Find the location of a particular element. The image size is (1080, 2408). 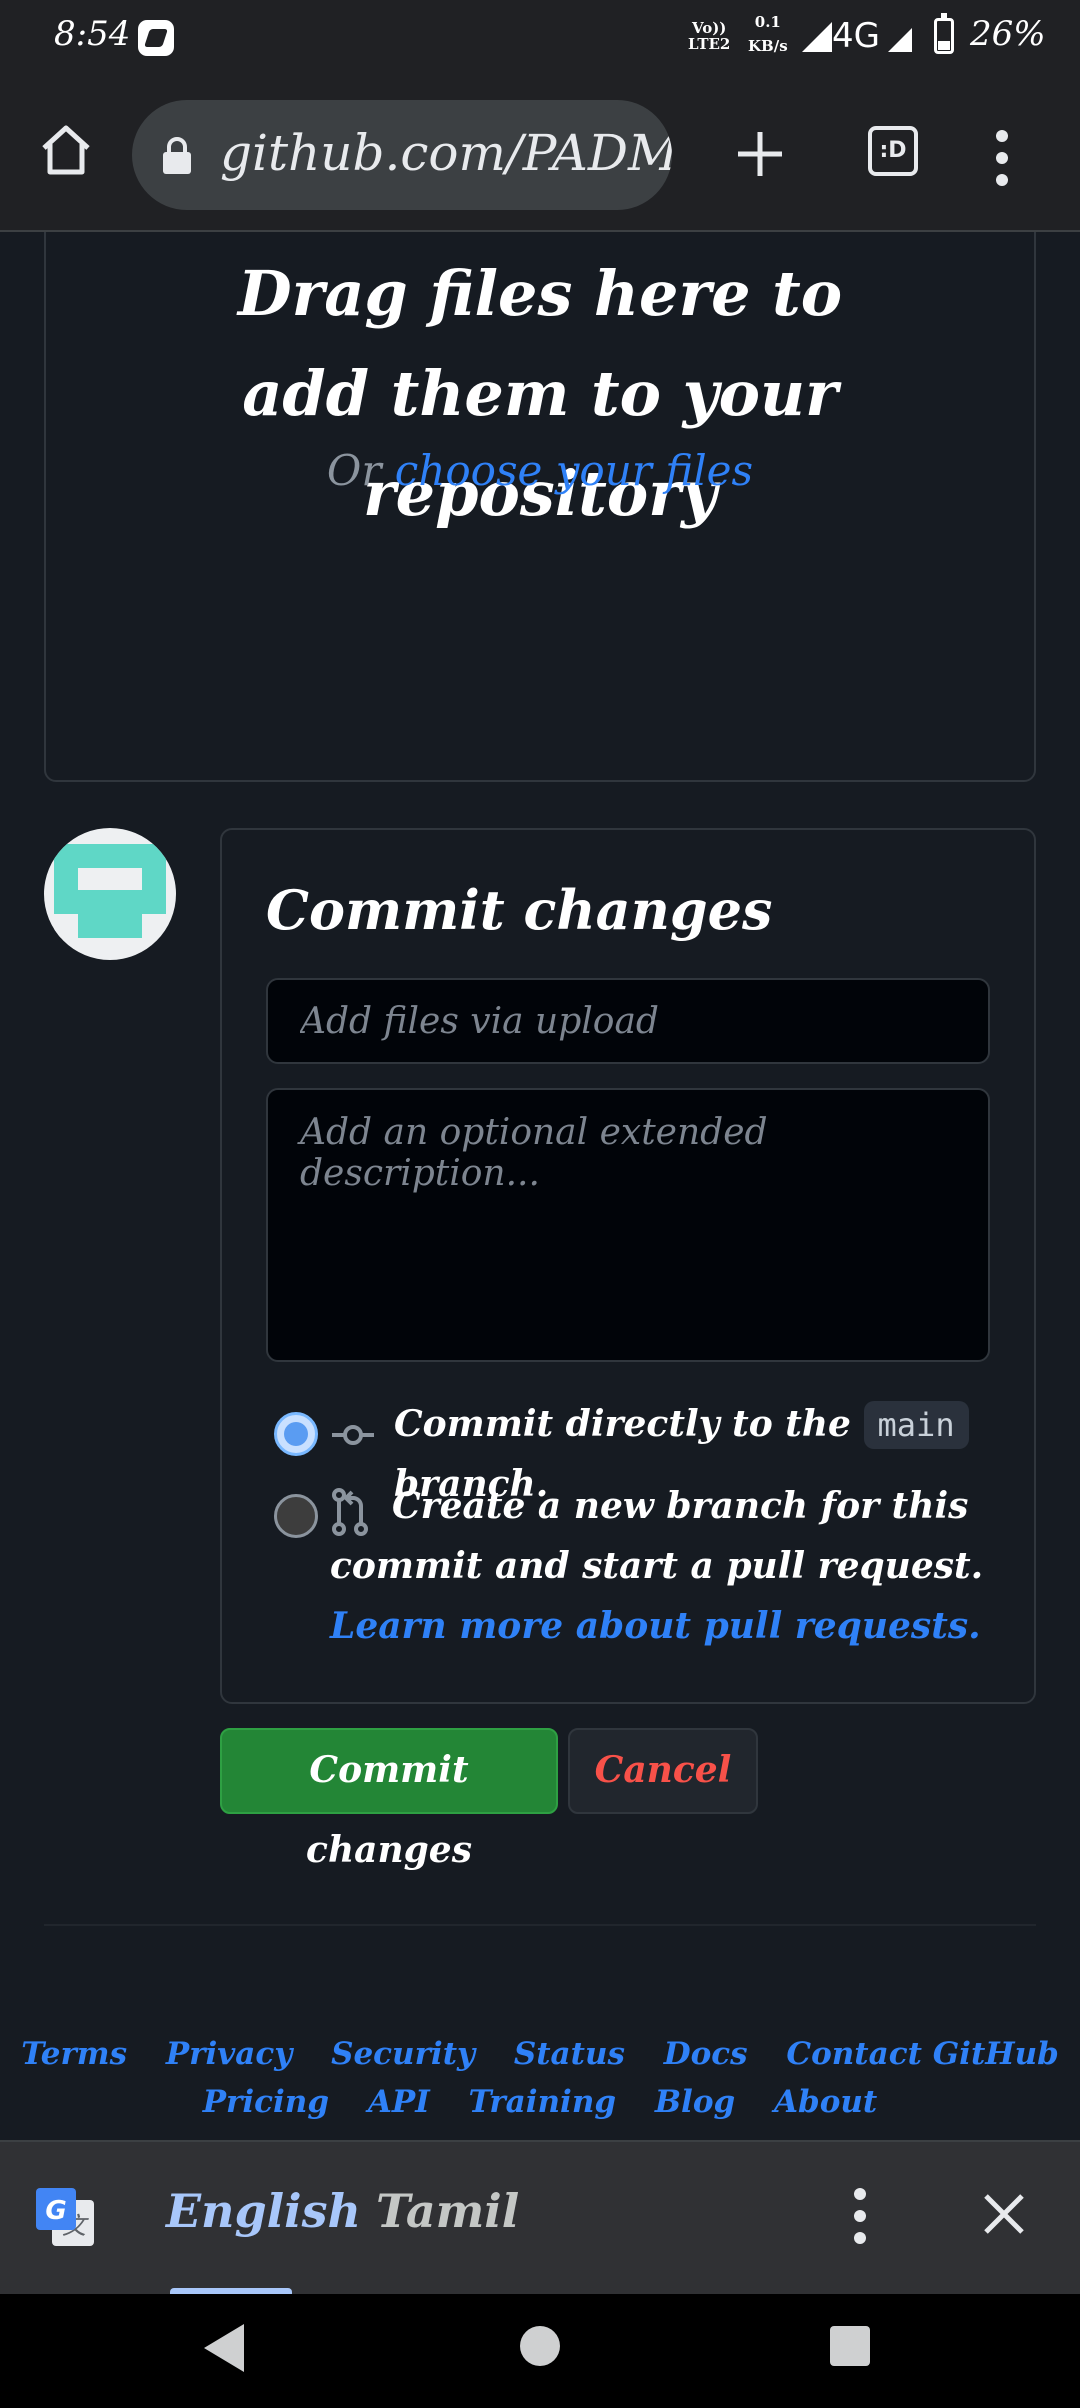

avatar is located at coordinates (110, 894).